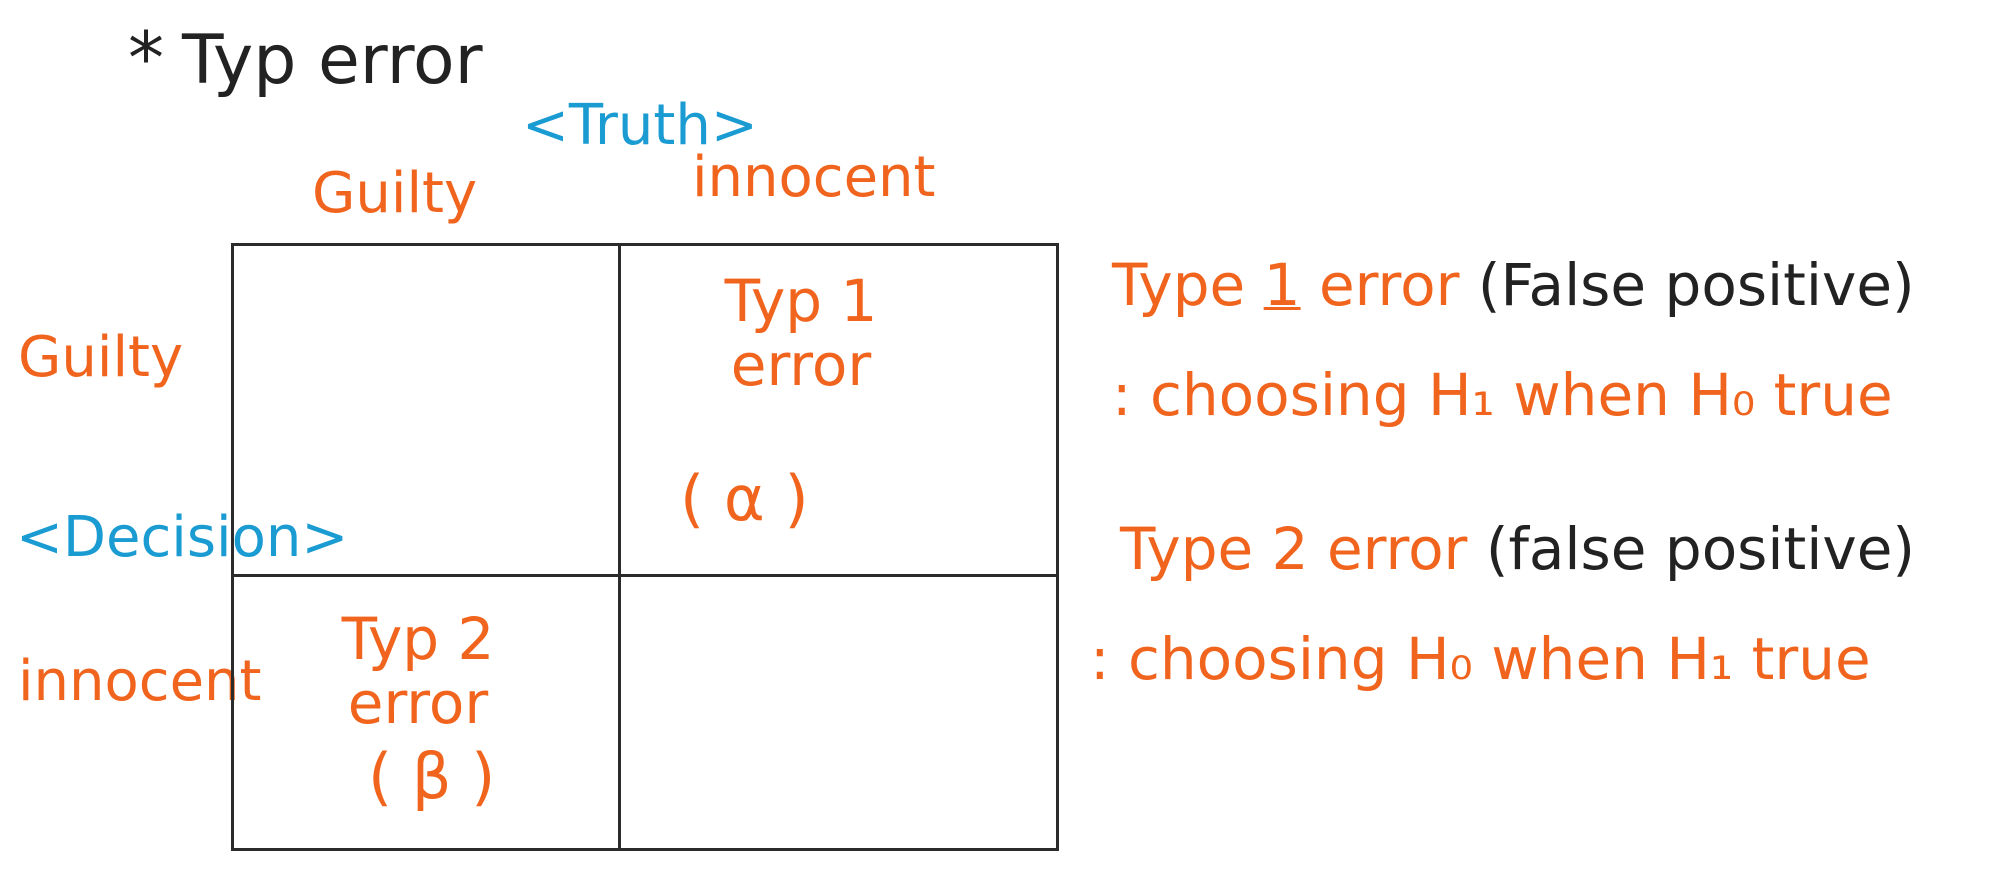  Describe the element at coordinates (1700, 549) in the screenshot. I see `type2-parenthetical: (false positive)` at that location.